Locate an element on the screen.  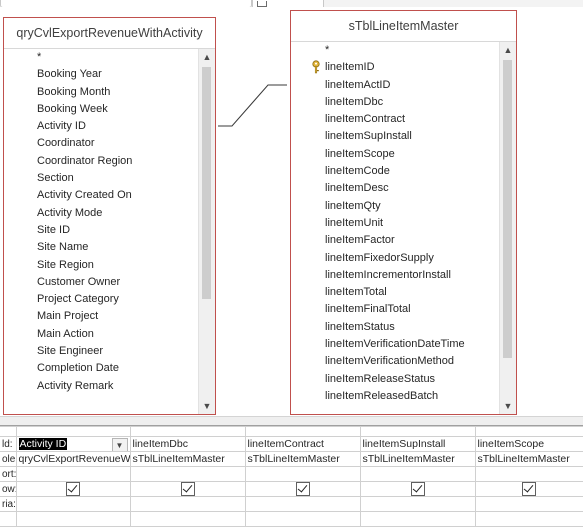
field-item: lineItemQty is located at coordinates (411, 206).